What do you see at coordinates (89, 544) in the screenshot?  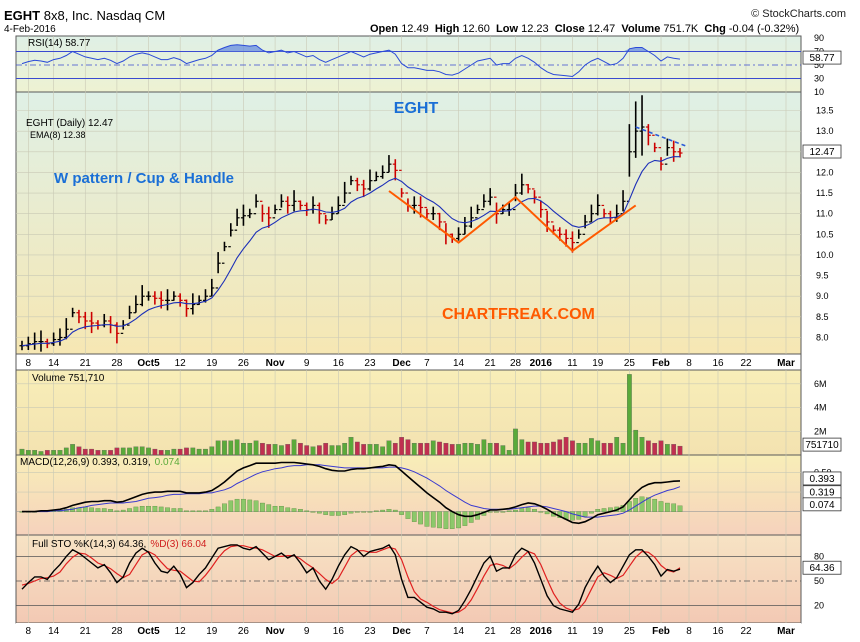 I see `sto-label-k: Full STO %K(14,3) 64.36,` at bounding box center [89, 544].